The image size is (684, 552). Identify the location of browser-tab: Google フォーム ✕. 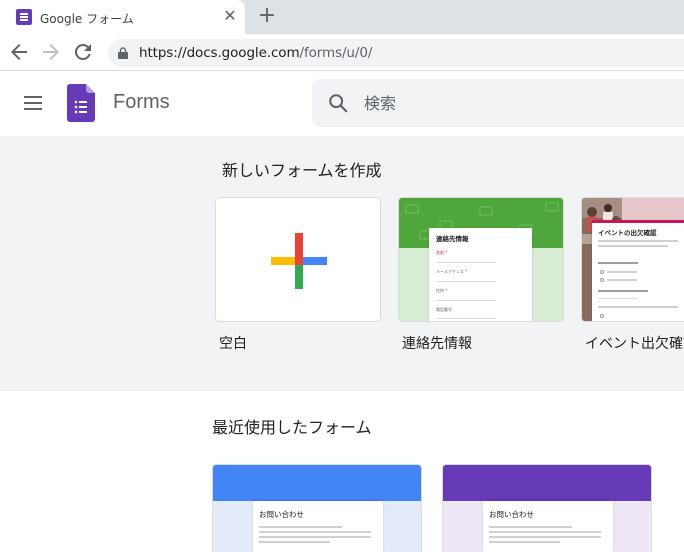
(122, 17).